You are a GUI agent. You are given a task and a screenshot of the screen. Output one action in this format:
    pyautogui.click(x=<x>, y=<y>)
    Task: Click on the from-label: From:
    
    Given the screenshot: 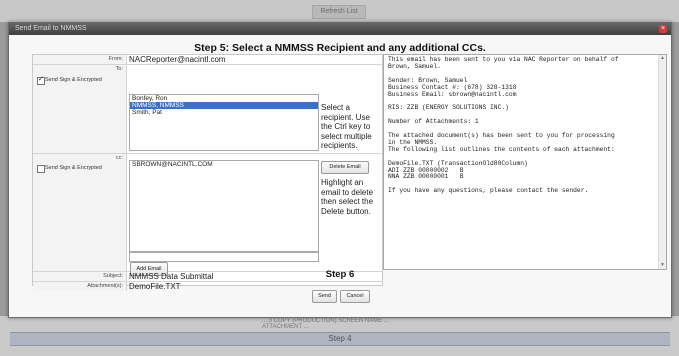 What is the action you would take?
    pyautogui.click(x=115, y=59)
    